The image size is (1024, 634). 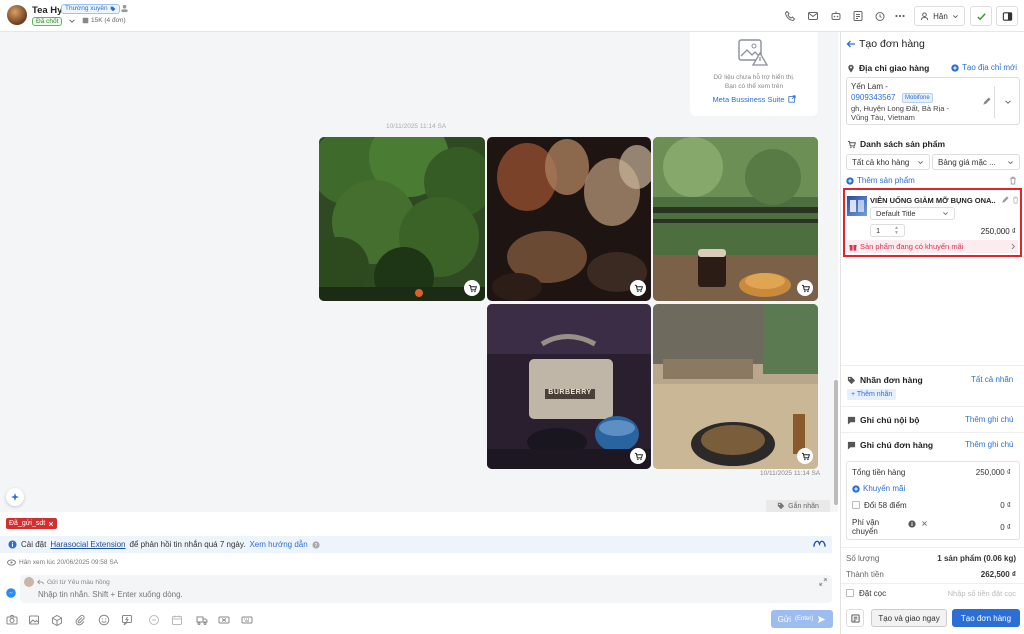 What do you see at coordinates (802, 619) in the screenshot?
I see `send-button: Gửi (Enter)` at bounding box center [802, 619].